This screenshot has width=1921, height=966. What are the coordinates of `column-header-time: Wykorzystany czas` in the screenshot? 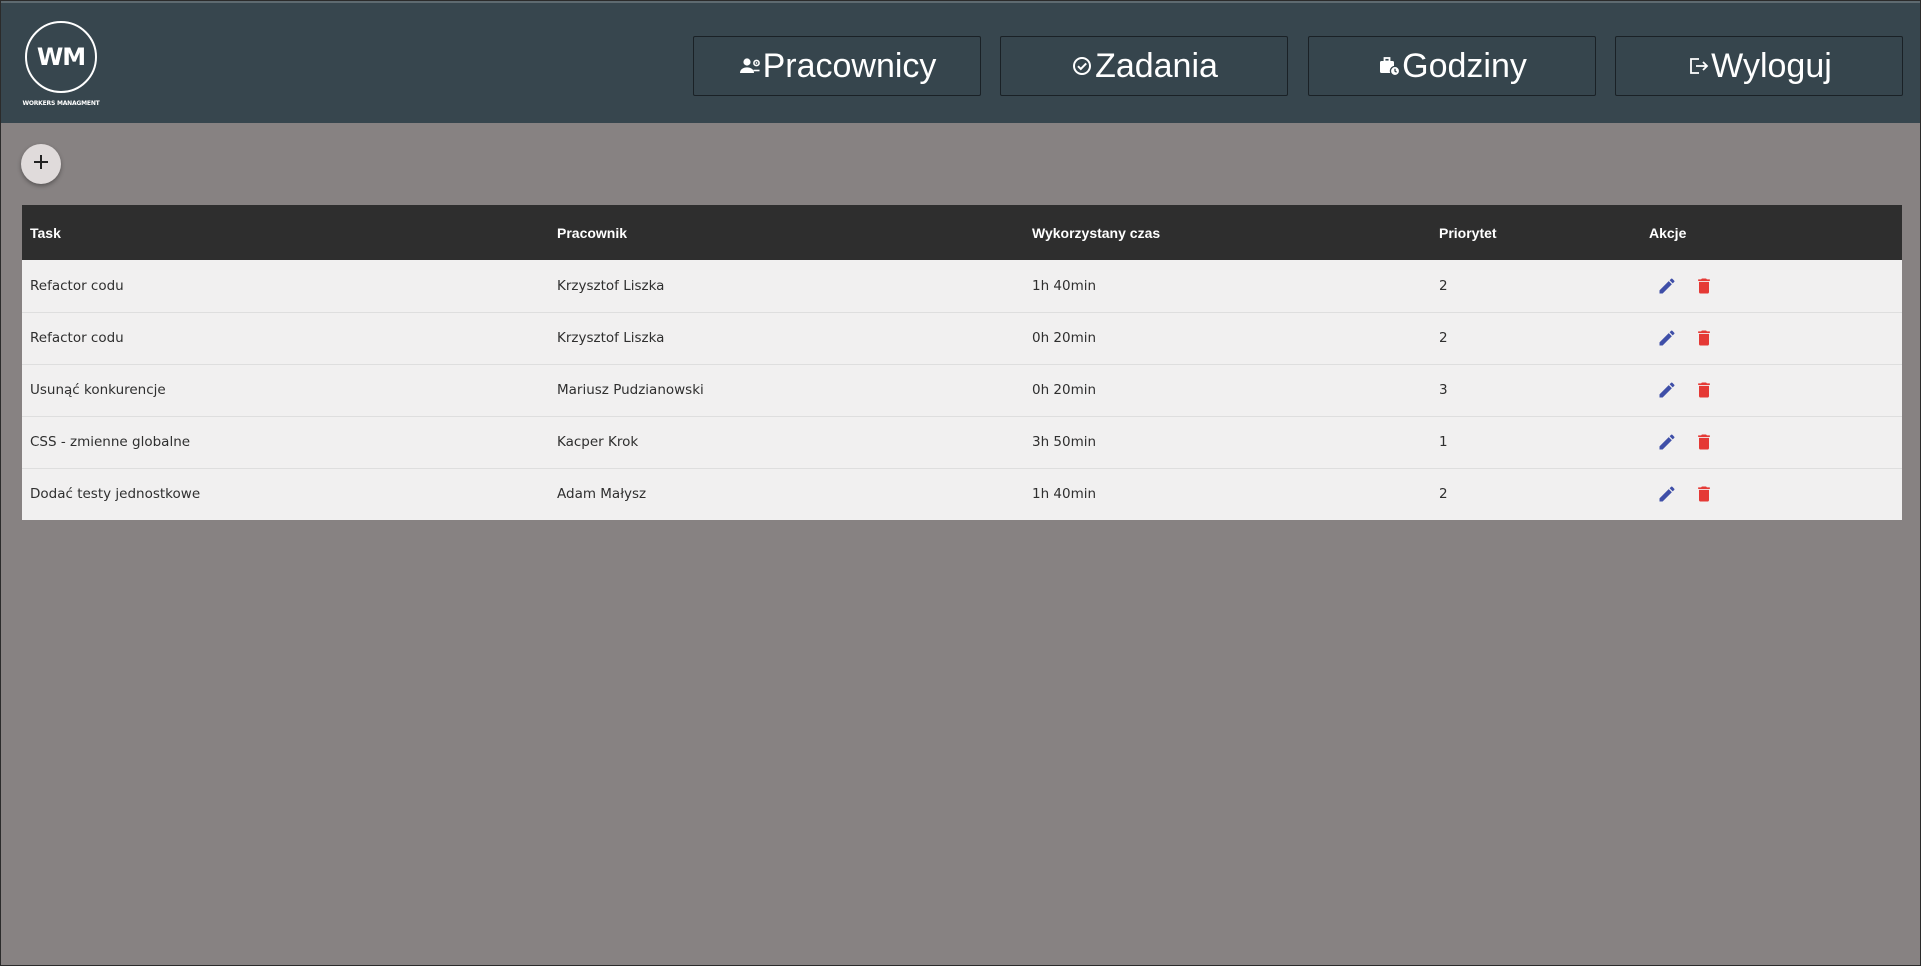 It's located at (1227, 232).